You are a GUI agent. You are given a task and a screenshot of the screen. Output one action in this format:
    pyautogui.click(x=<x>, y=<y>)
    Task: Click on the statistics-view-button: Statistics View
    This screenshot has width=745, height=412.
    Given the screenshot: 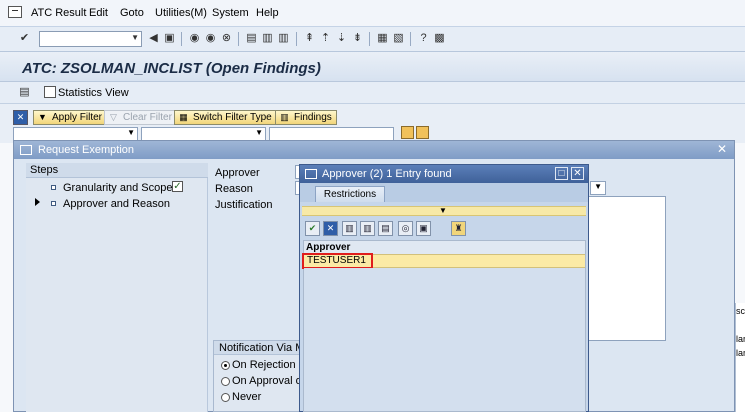 What is the action you would take?
    pyautogui.click(x=93, y=93)
    